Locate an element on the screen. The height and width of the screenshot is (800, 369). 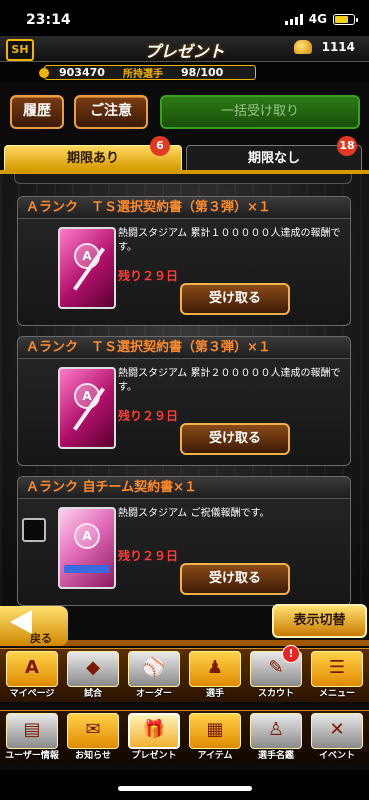
menu-game: ◆ 試合 is located at coordinates (93, 676).